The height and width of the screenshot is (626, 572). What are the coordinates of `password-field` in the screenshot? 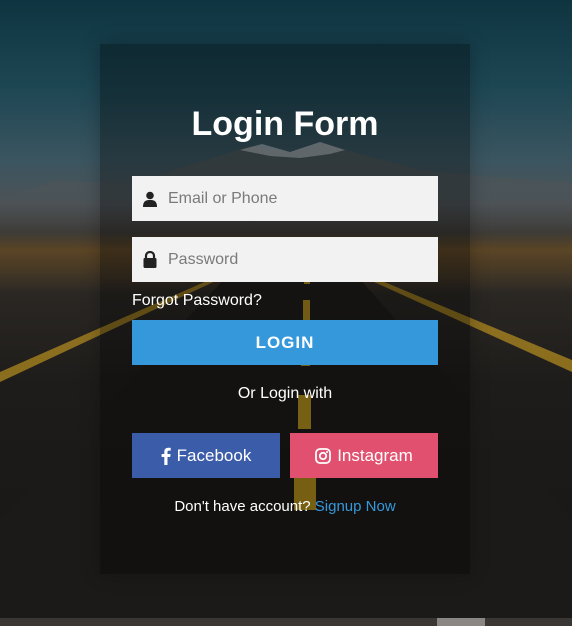 It's located at (285, 259).